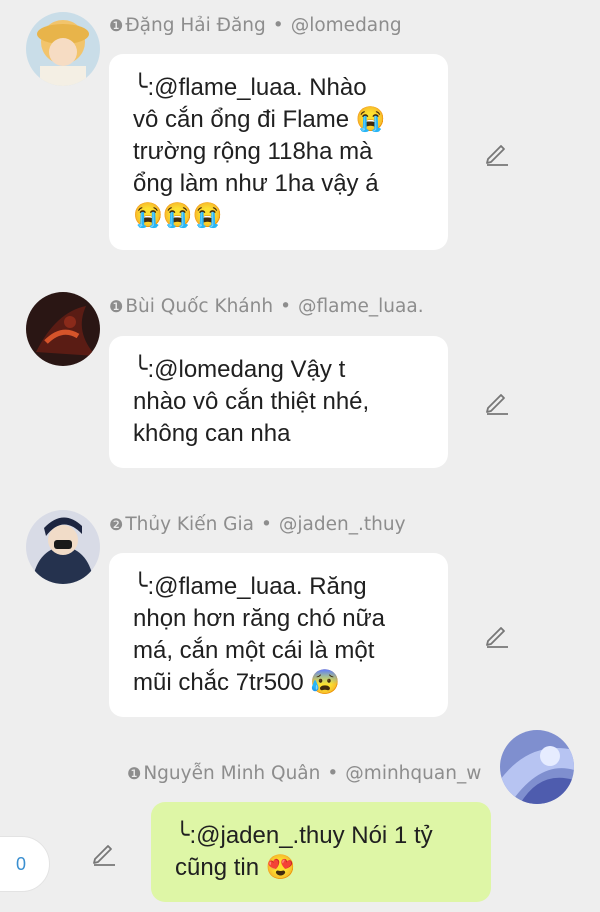  Describe the element at coordinates (178, 215) in the screenshot. I see `comment-text-line: 😭😭😭` at that location.